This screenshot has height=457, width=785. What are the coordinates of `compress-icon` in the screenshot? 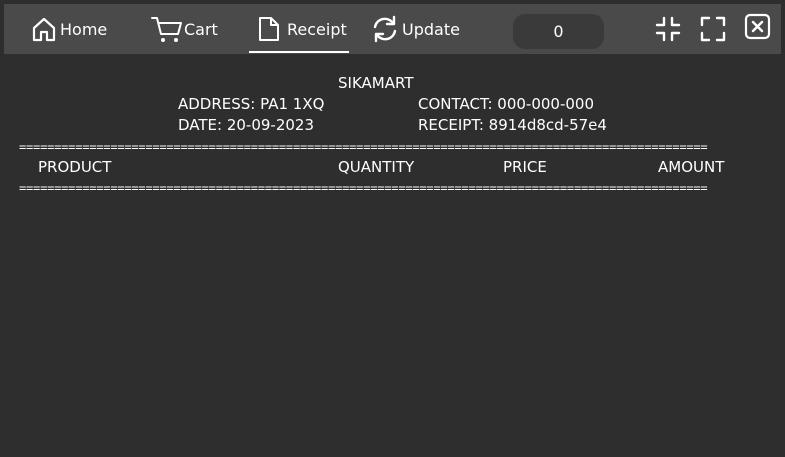 It's located at (668, 31).